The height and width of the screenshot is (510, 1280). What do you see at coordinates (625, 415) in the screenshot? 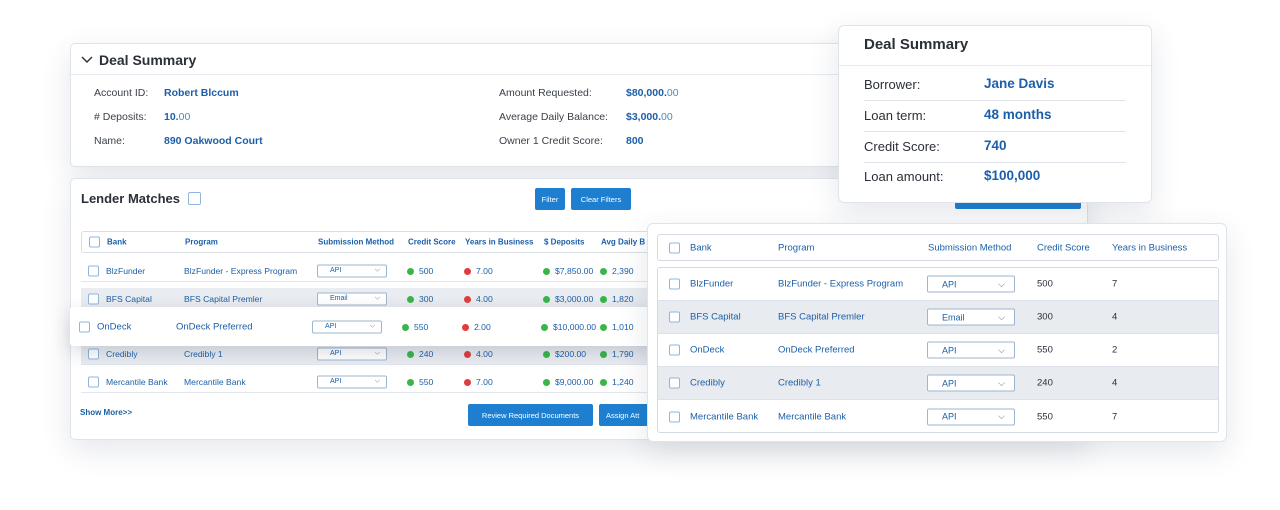
I see `assign-button: Assign Att` at bounding box center [625, 415].